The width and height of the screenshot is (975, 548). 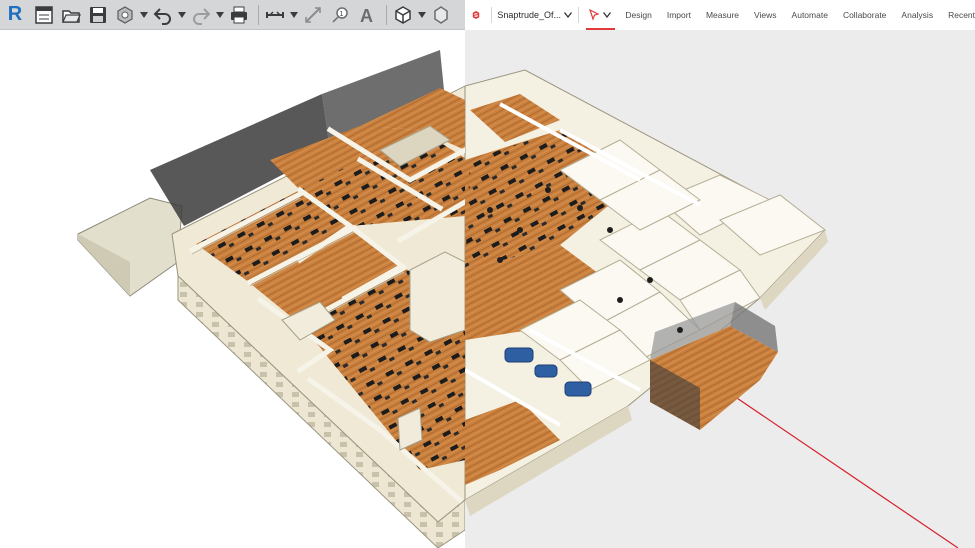 What do you see at coordinates (294, 15) in the screenshot?
I see `measure-dropdown-icon` at bounding box center [294, 15].